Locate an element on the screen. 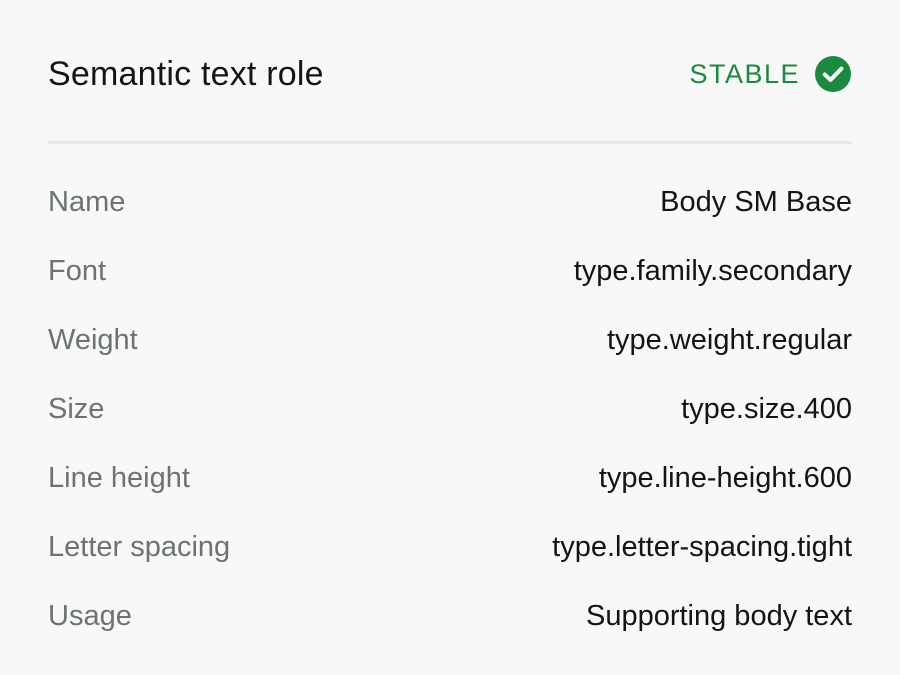 This screenshot has height=675, width=900. panel-header: Semantic text role STABLE is located at coordinates (450, 74).